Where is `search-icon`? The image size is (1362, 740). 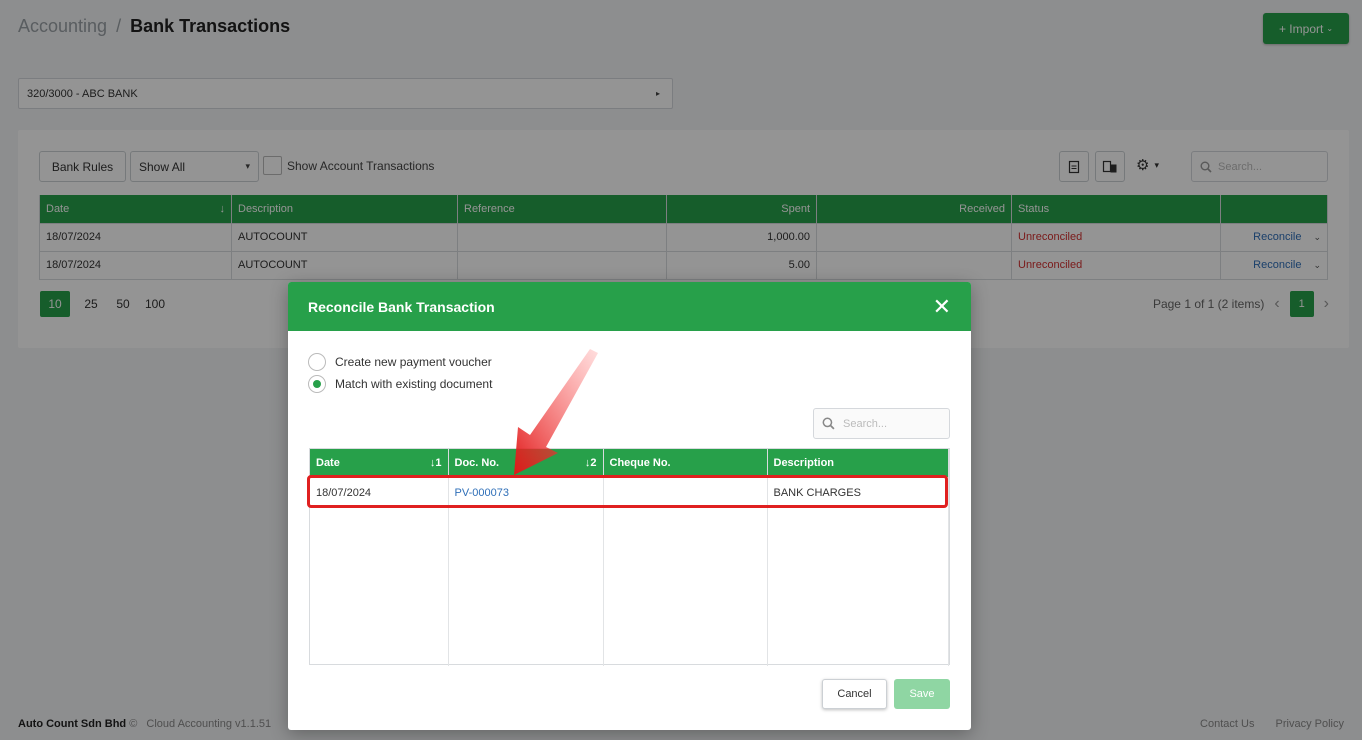
search-icon is located at coordinates (828, 423).